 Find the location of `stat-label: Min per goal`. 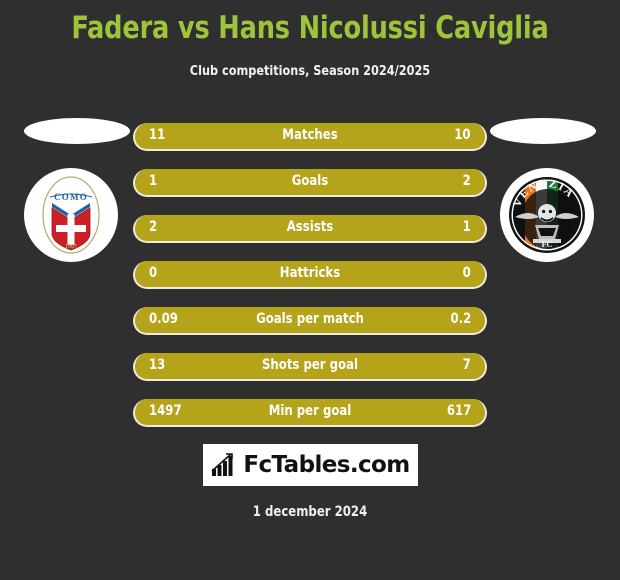

stat-label: Min per goal is located at coordinates (310, 411).